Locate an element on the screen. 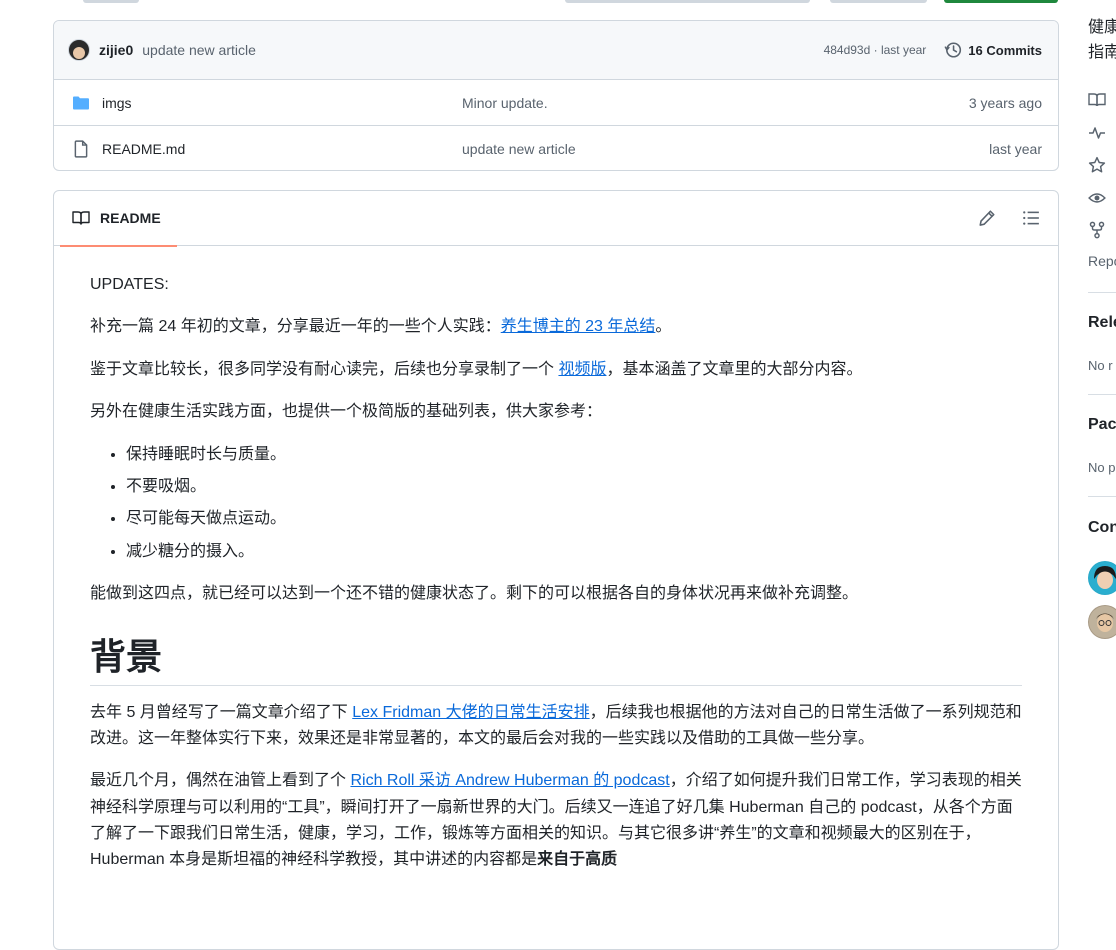 This screenshot has height=950, width=1116. list-item: 尽可能每天做点运动。 is located at coordinates (574, 519).